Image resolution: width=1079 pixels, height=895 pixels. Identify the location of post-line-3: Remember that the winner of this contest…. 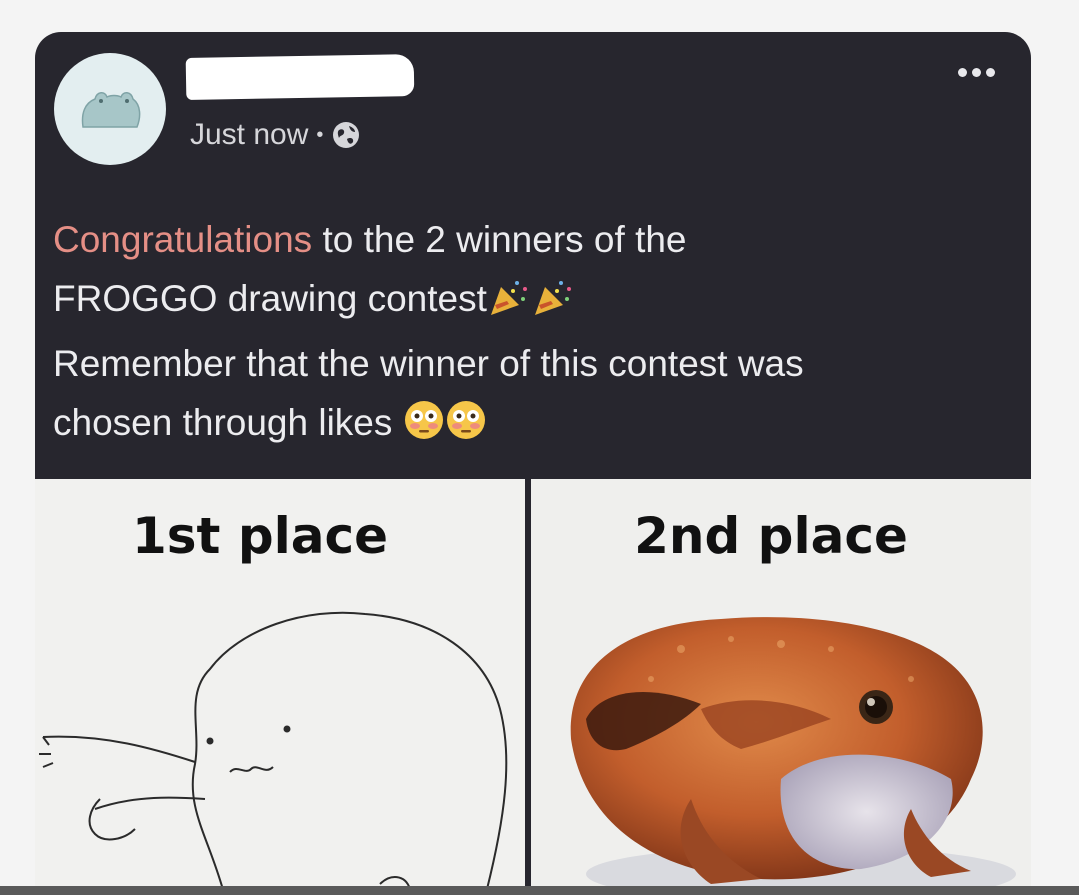
(428, 363).